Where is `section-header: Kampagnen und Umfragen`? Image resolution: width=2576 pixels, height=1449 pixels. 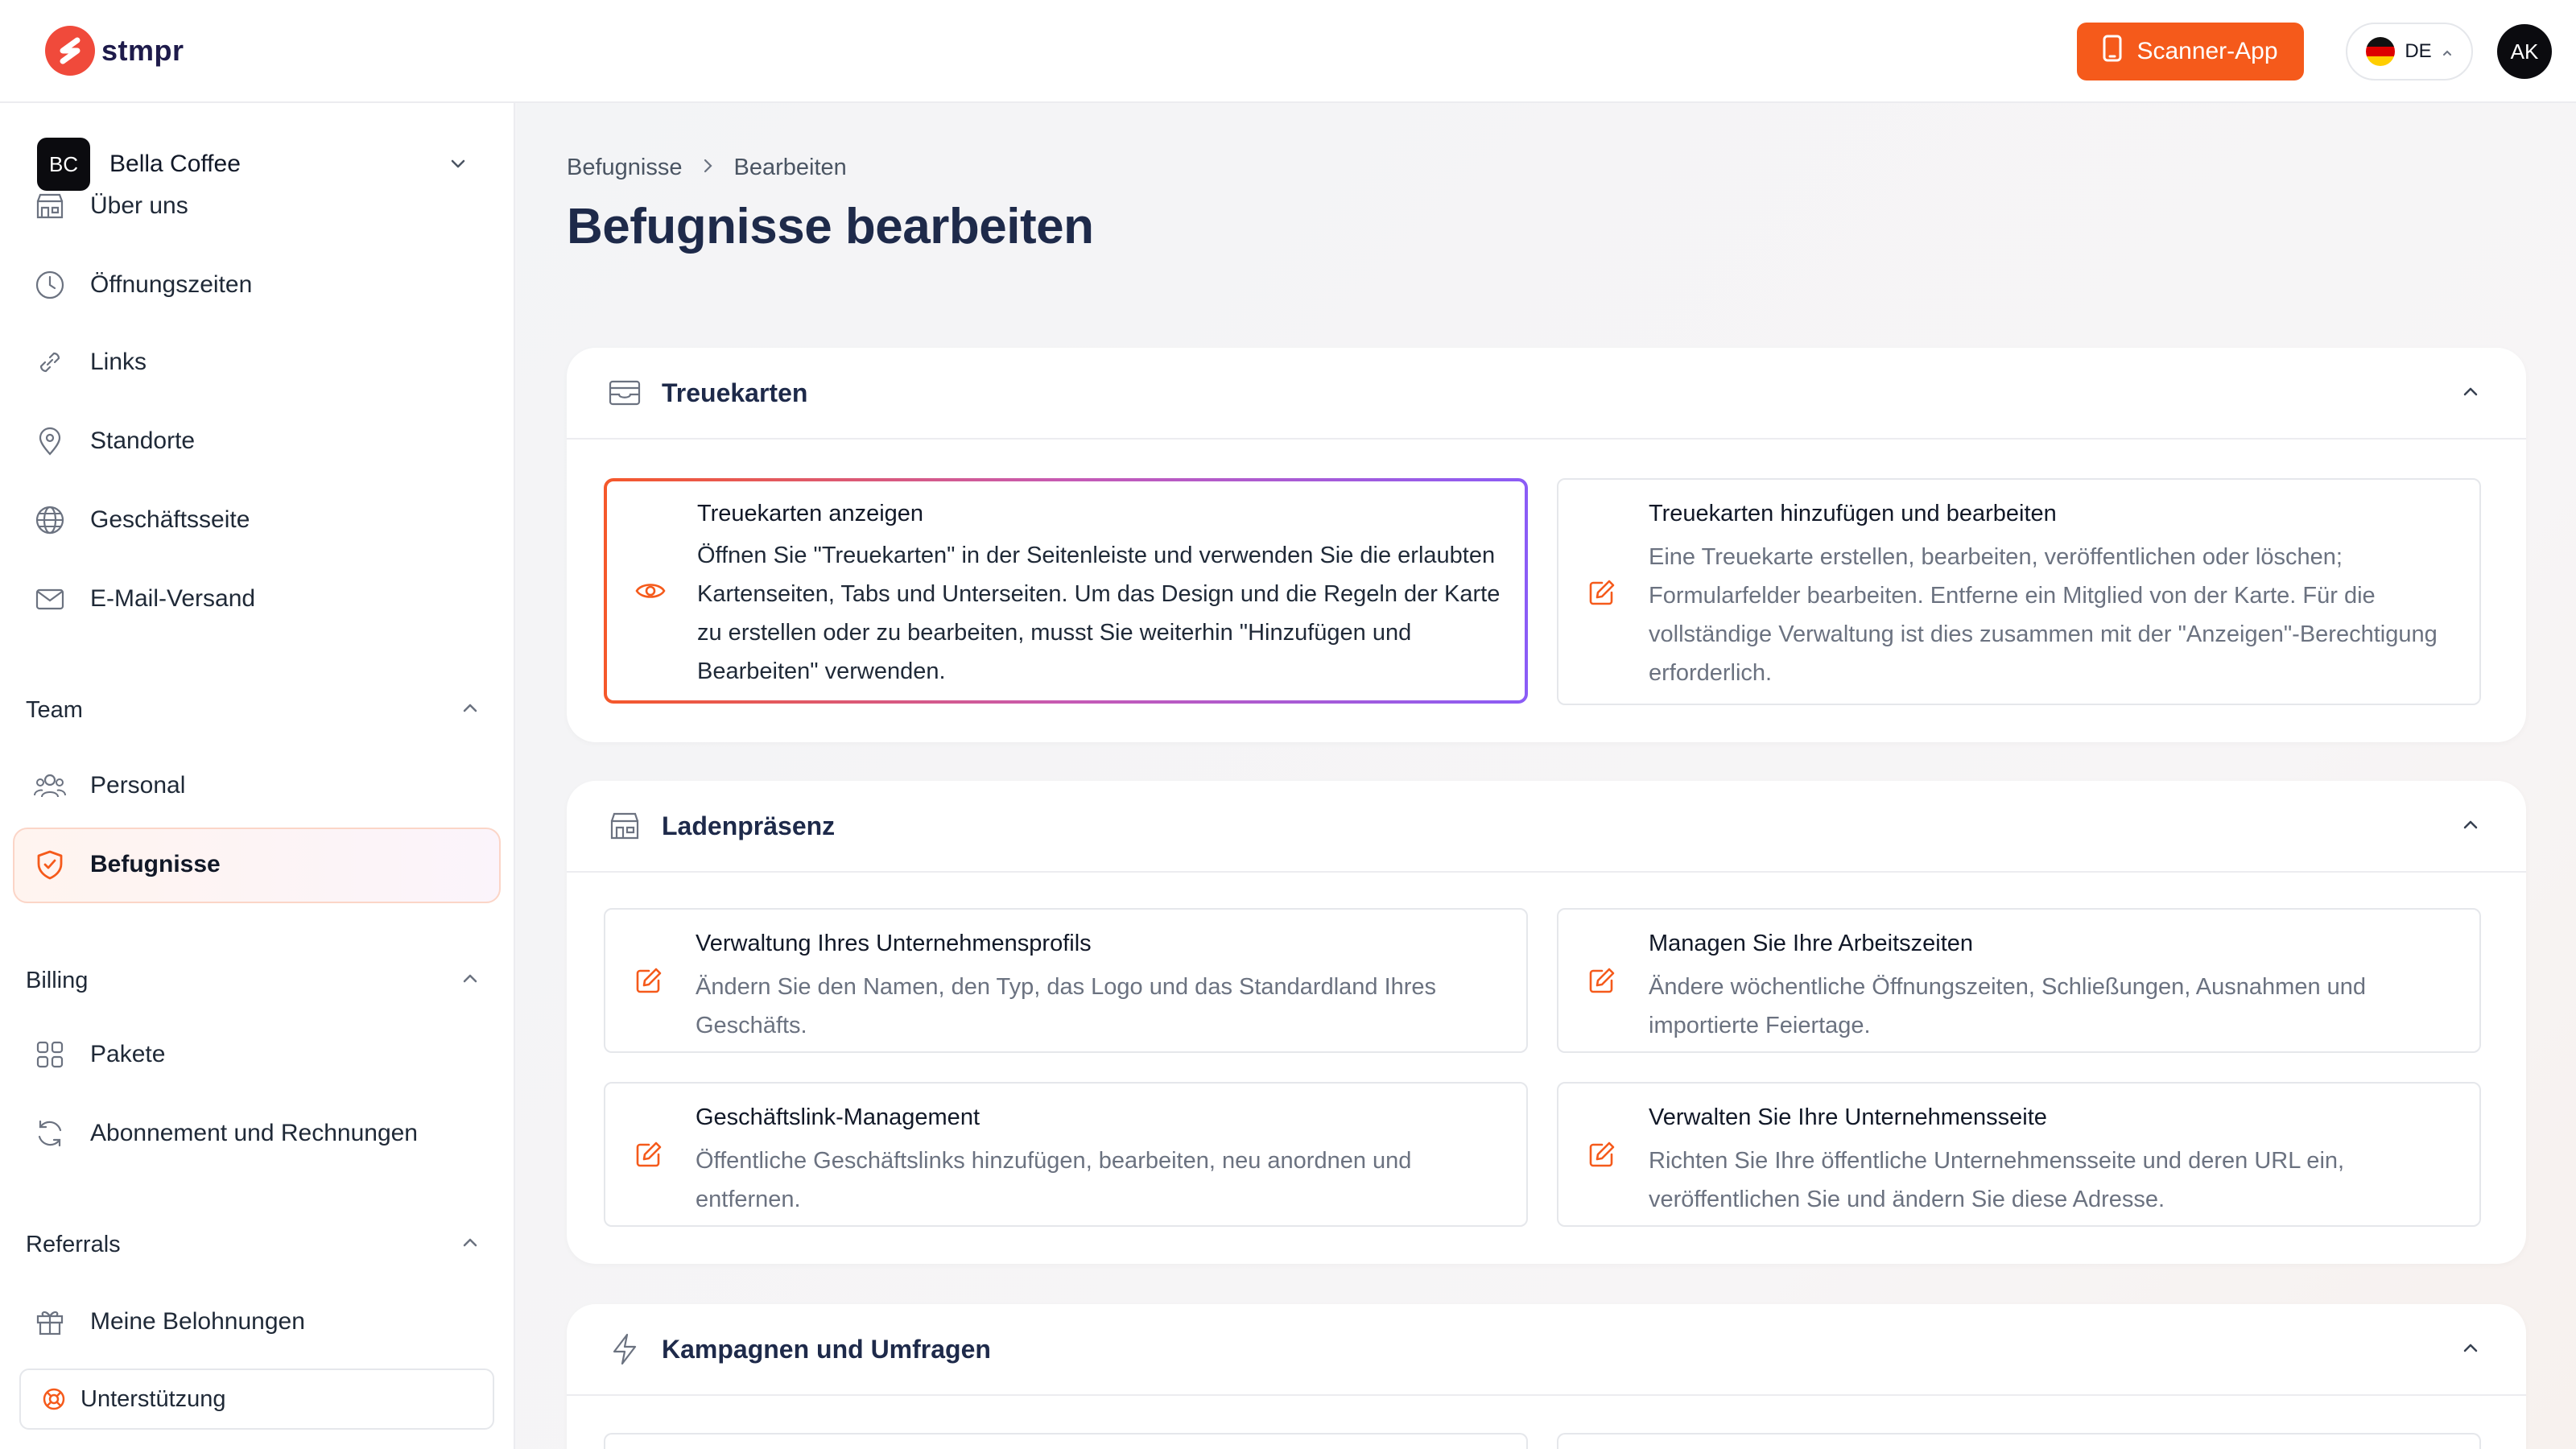 section-header: Kampagnen und Umfragen is located at coordinates (1546, 1350).